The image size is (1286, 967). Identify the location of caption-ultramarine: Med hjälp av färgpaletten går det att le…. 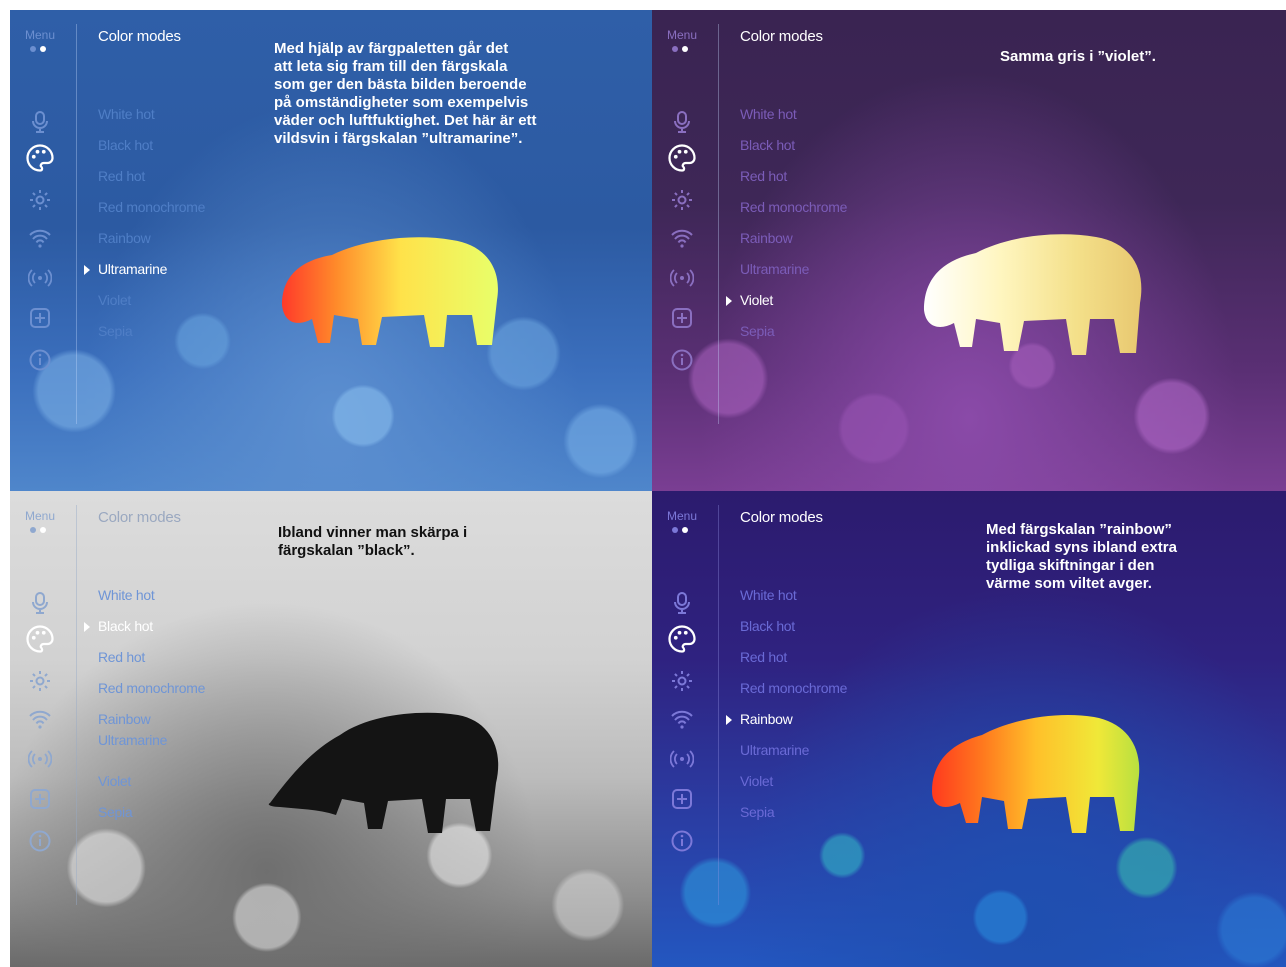
(405, 93).